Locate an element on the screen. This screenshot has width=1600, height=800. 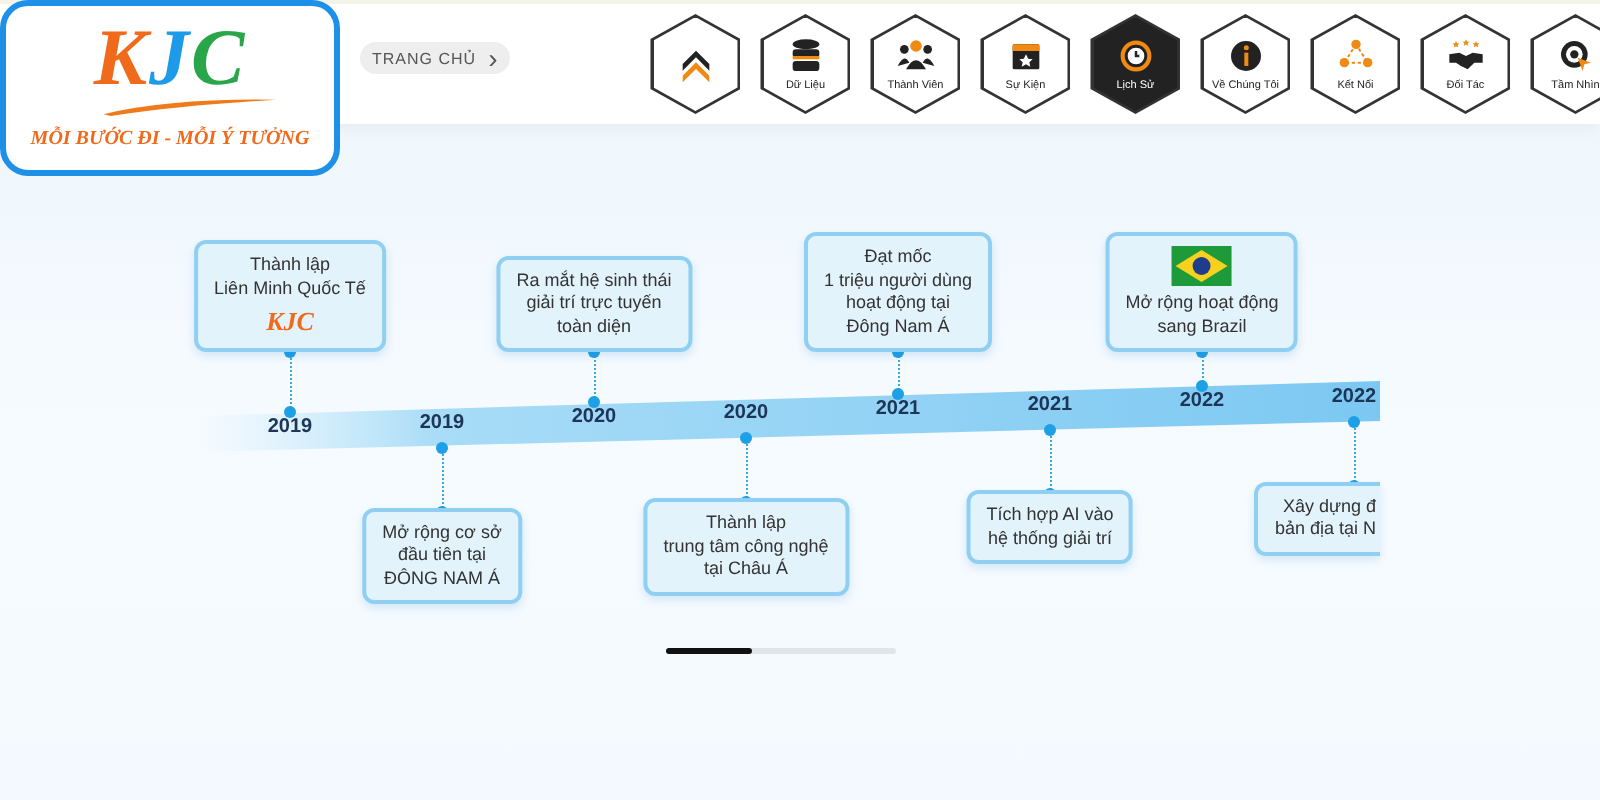
logo-text: KJC is located at coordinates (290, 322).